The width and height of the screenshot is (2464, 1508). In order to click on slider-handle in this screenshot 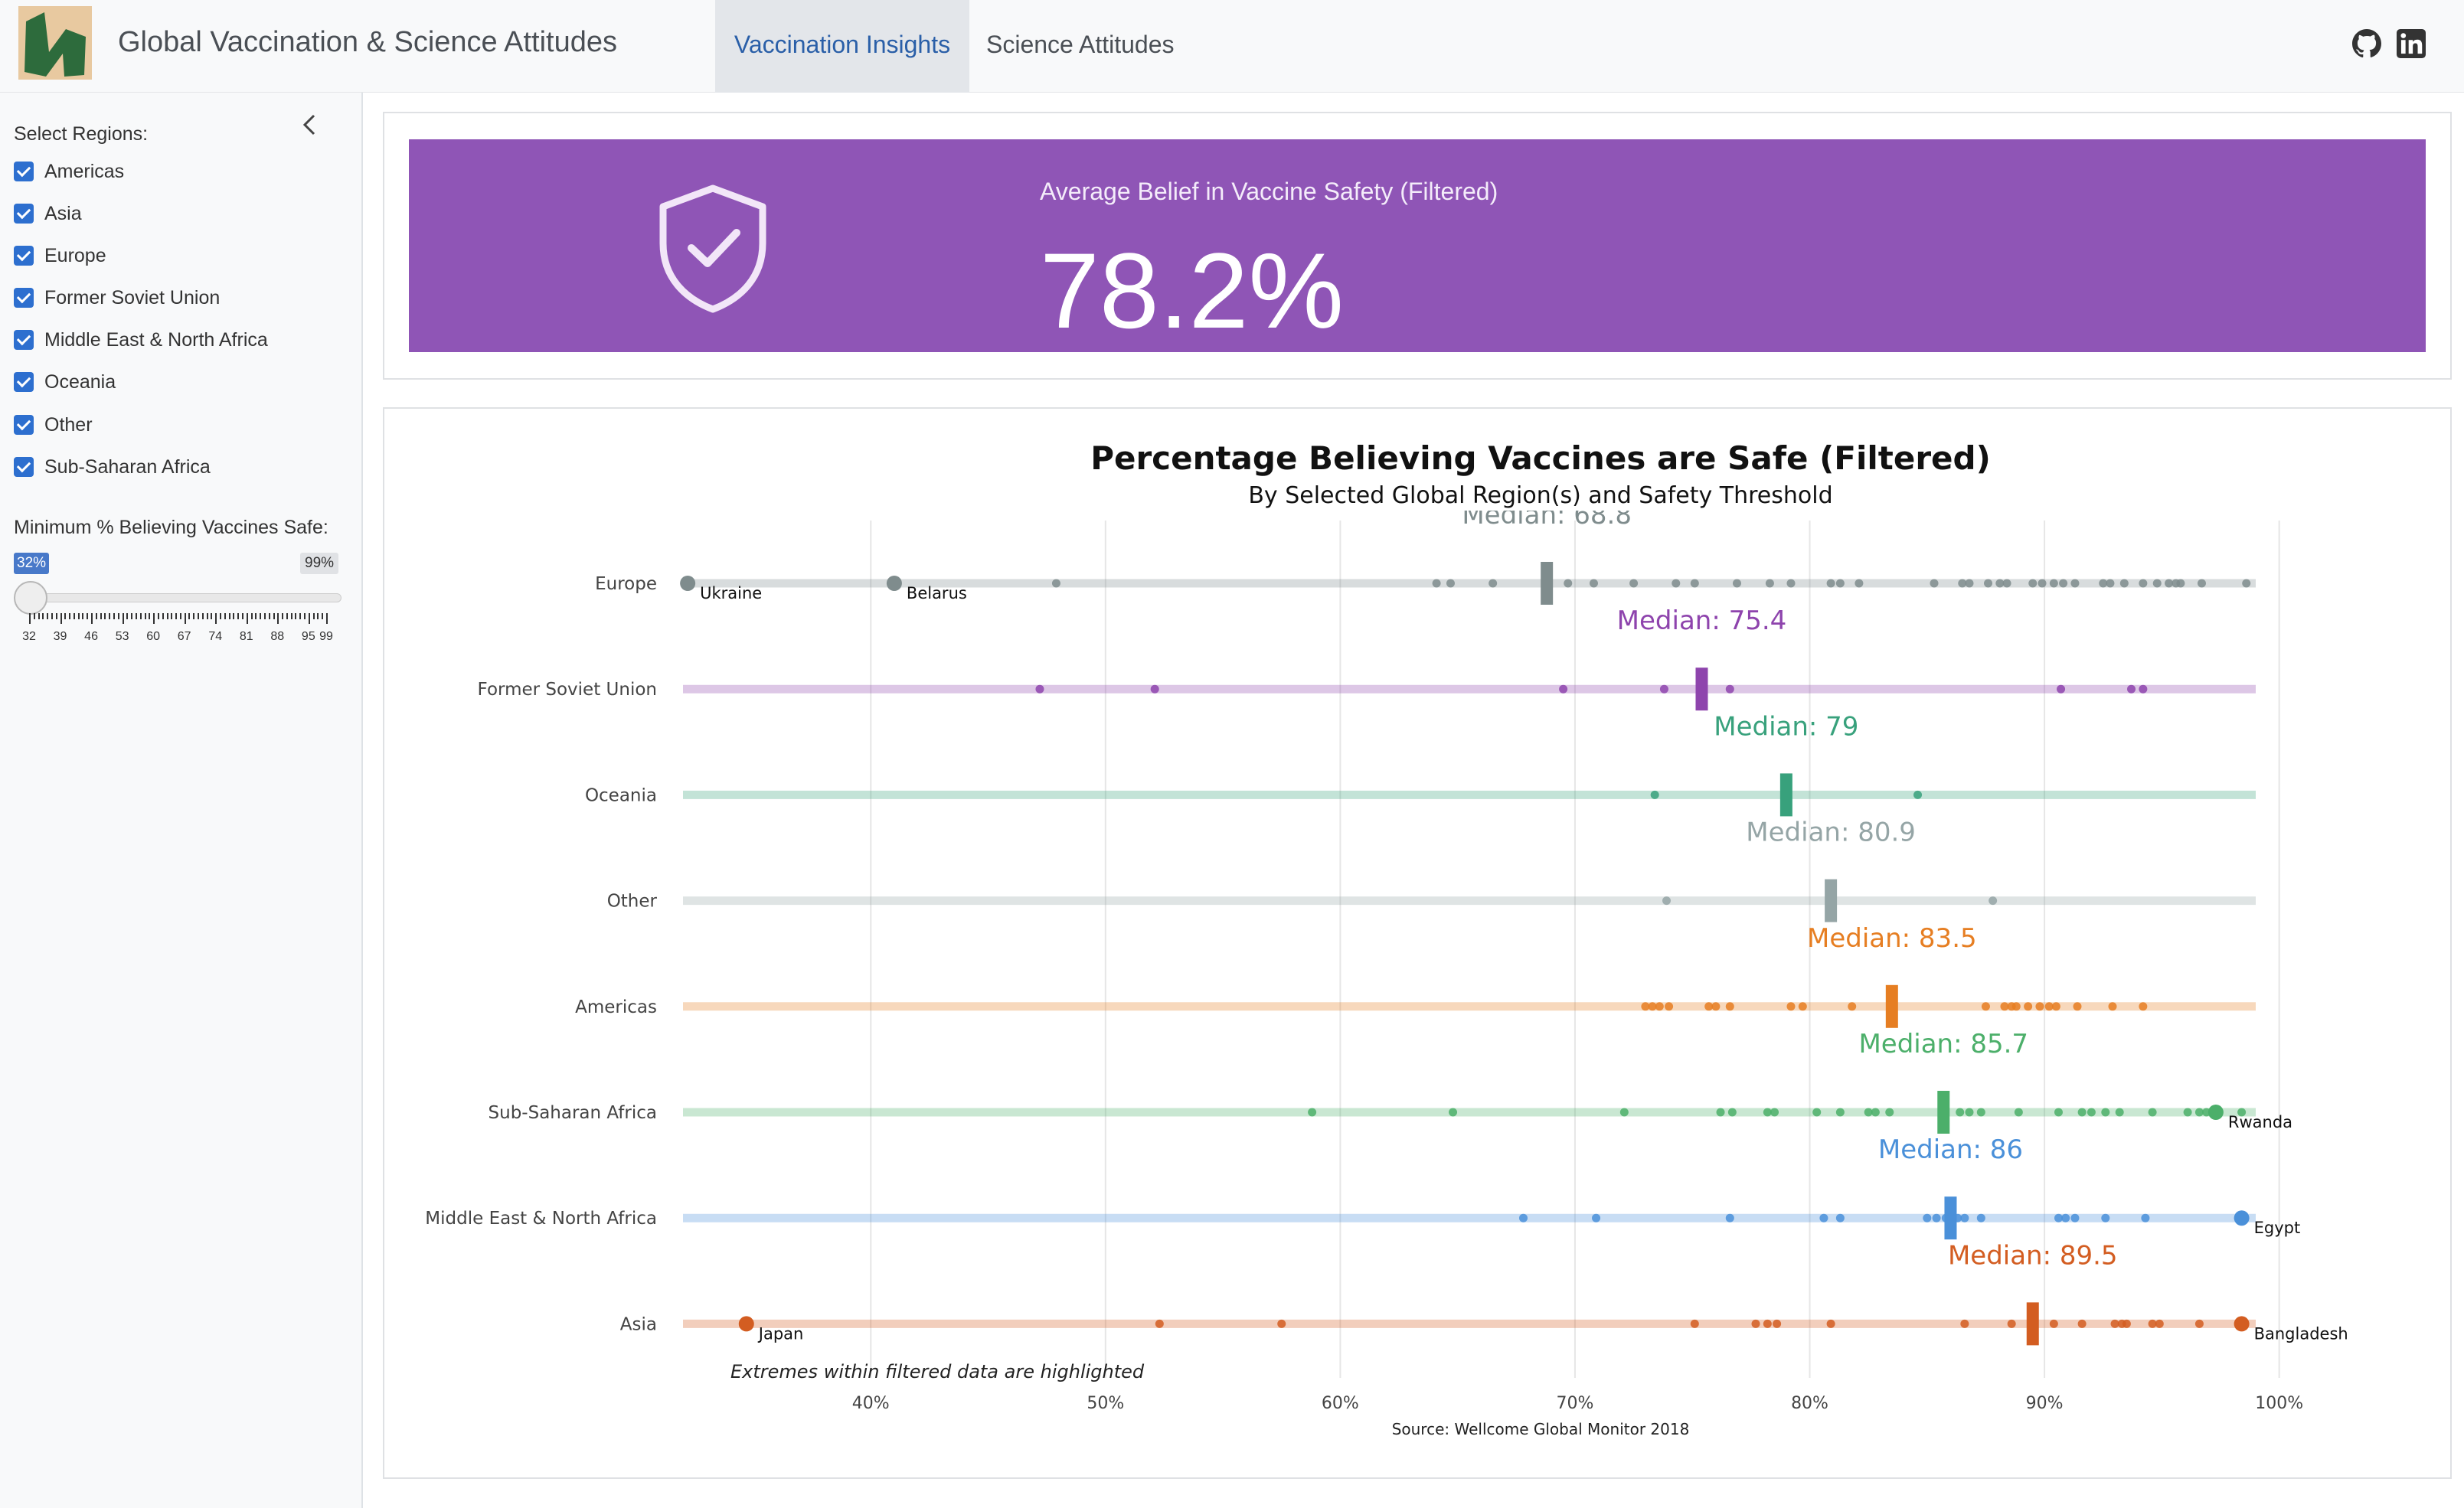, I will do `click(31, 598)`.